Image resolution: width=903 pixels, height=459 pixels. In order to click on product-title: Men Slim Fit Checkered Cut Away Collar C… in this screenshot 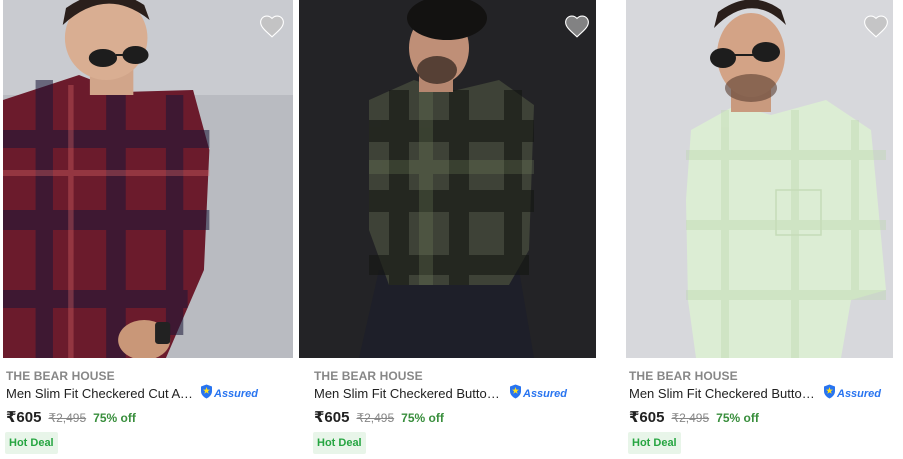, I will do `click(102, 393)`.